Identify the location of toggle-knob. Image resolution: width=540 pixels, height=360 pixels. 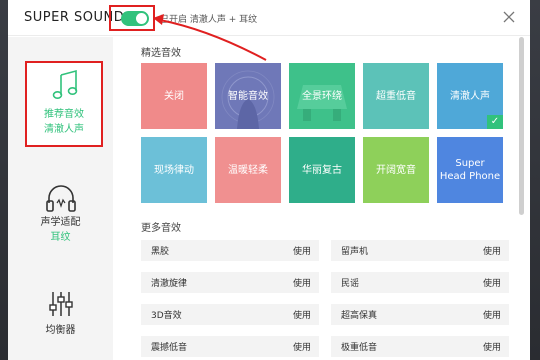
(141, 18).